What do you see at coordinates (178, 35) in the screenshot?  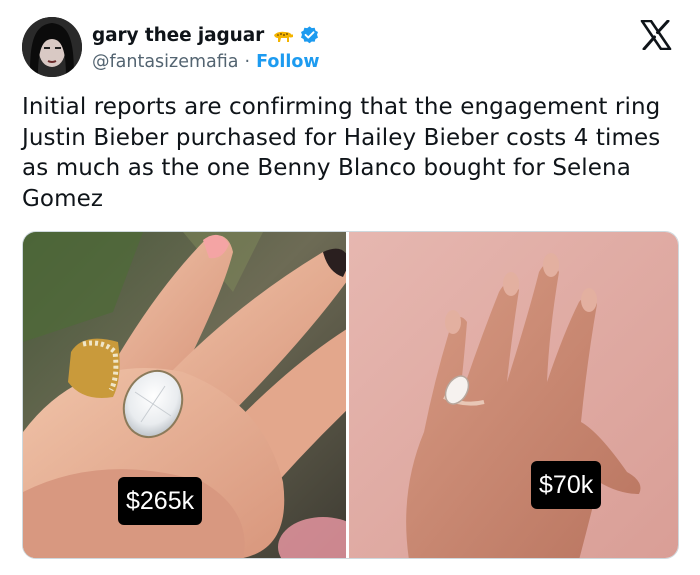 I see `display-name: gary thee jaguar` at bounding box center [178, 35].